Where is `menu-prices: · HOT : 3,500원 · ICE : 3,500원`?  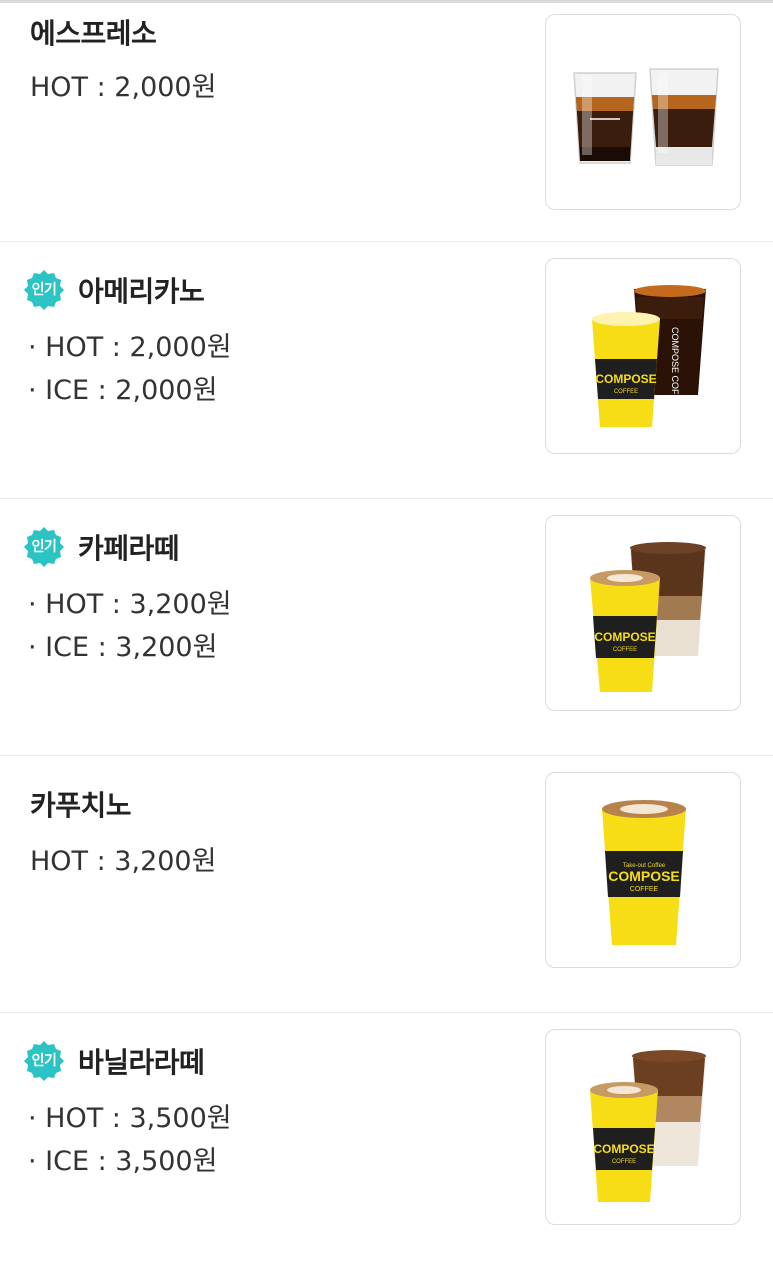
menu-prices: · HOT : 3,500원 · ICE : 3,500원 is located at coordinates (130, 1140).